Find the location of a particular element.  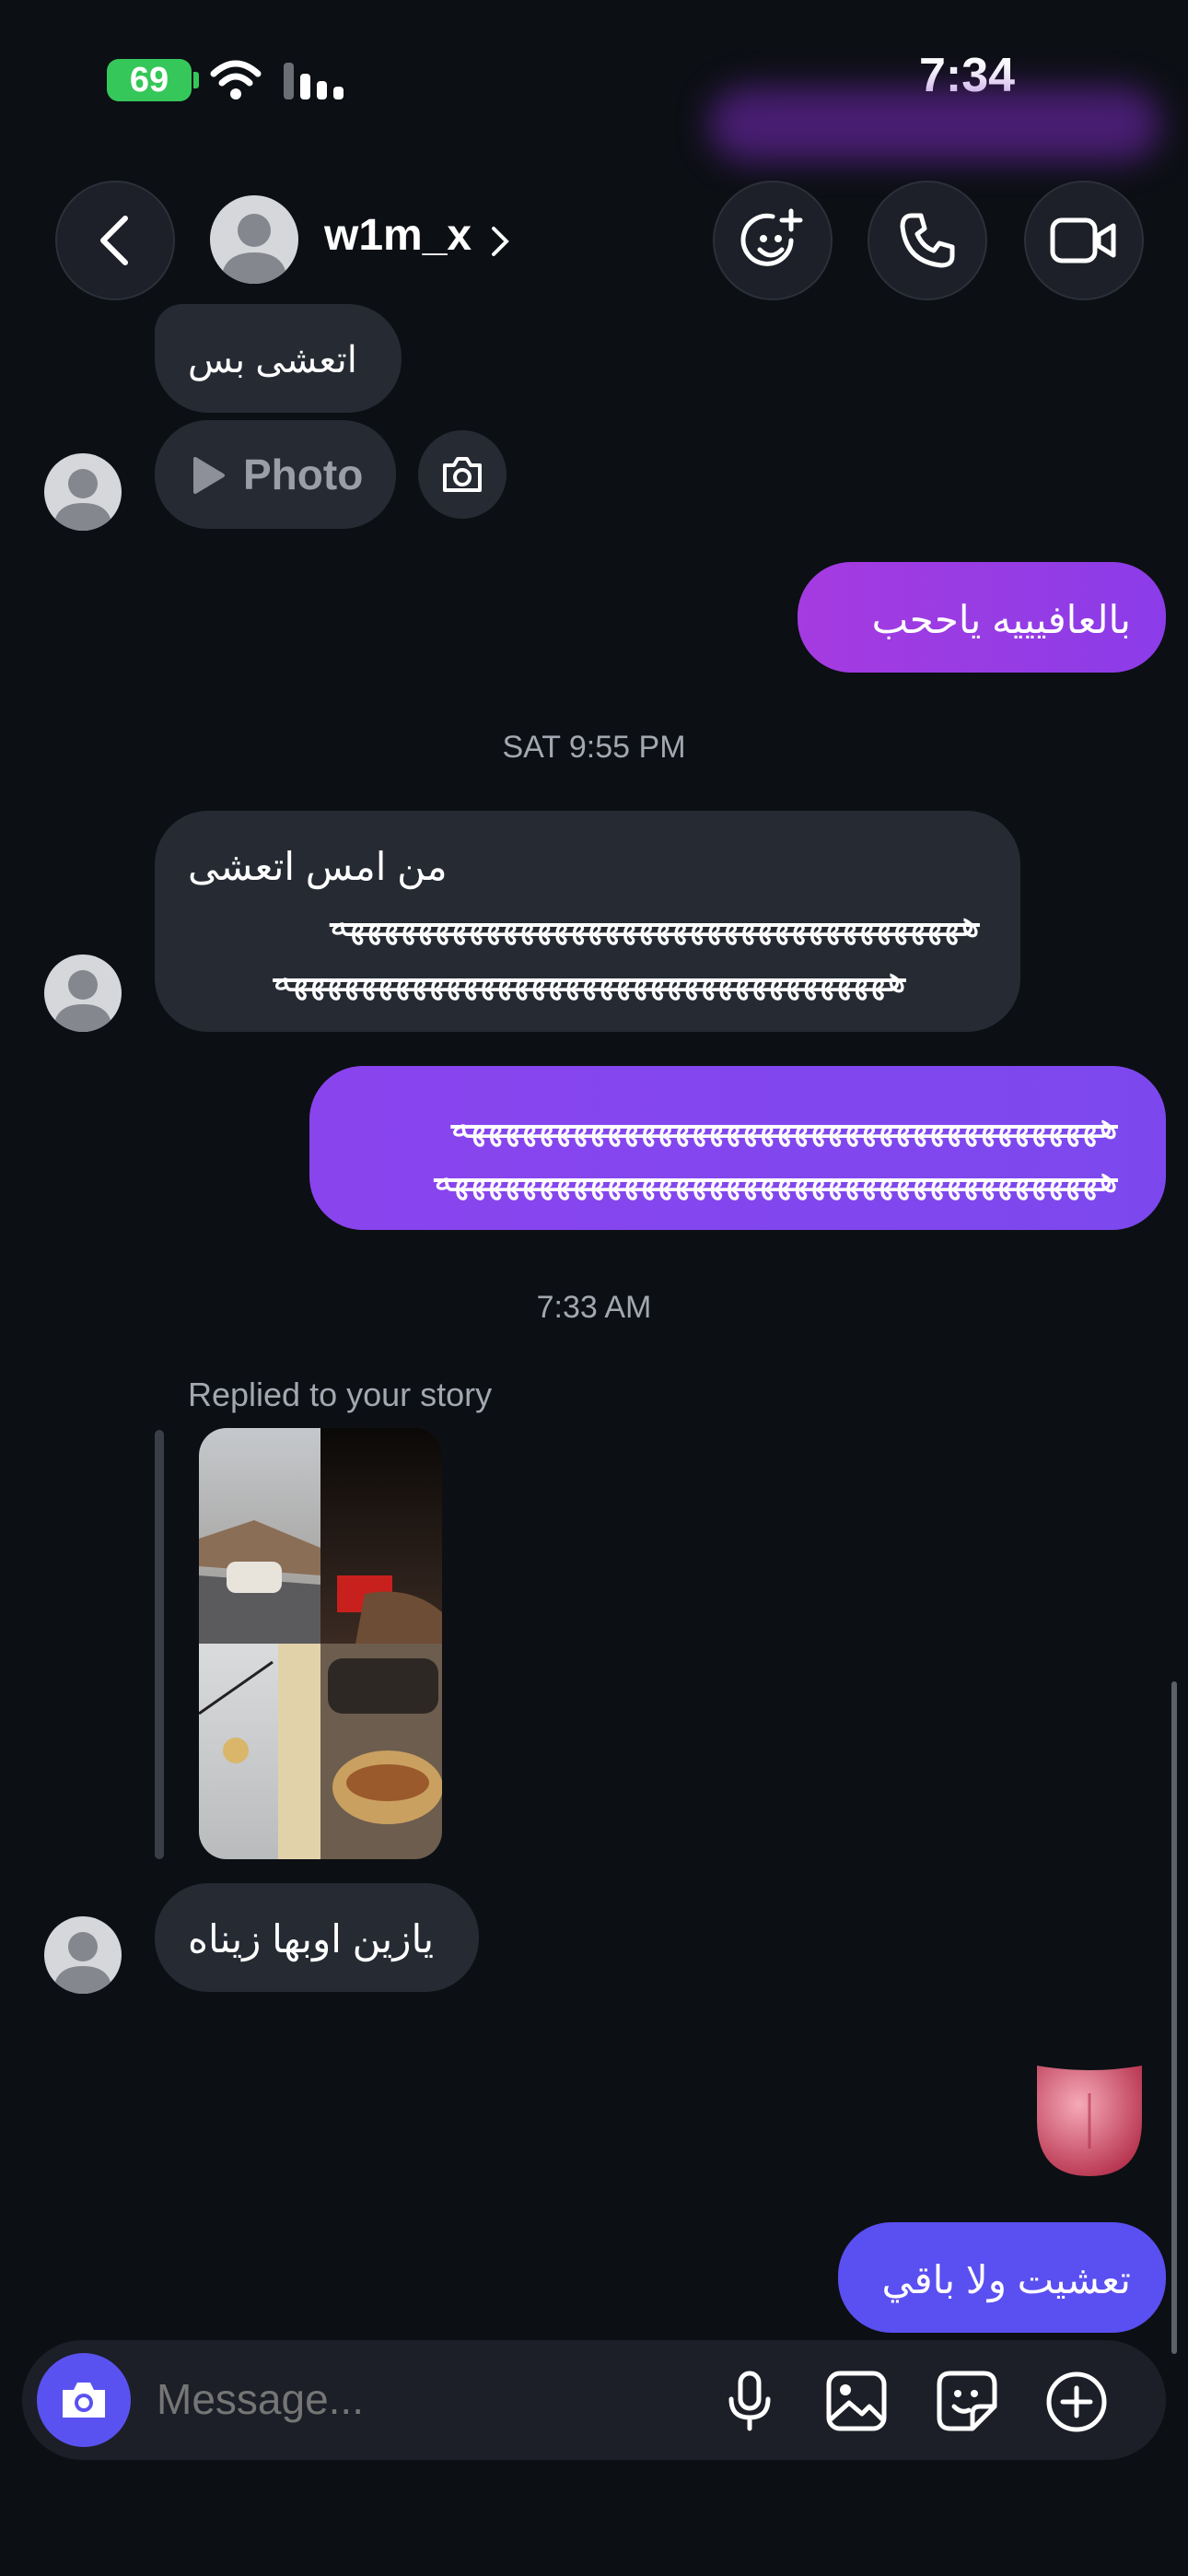

incoming-message: اتعشى بس is located at coordinates (278, 358).